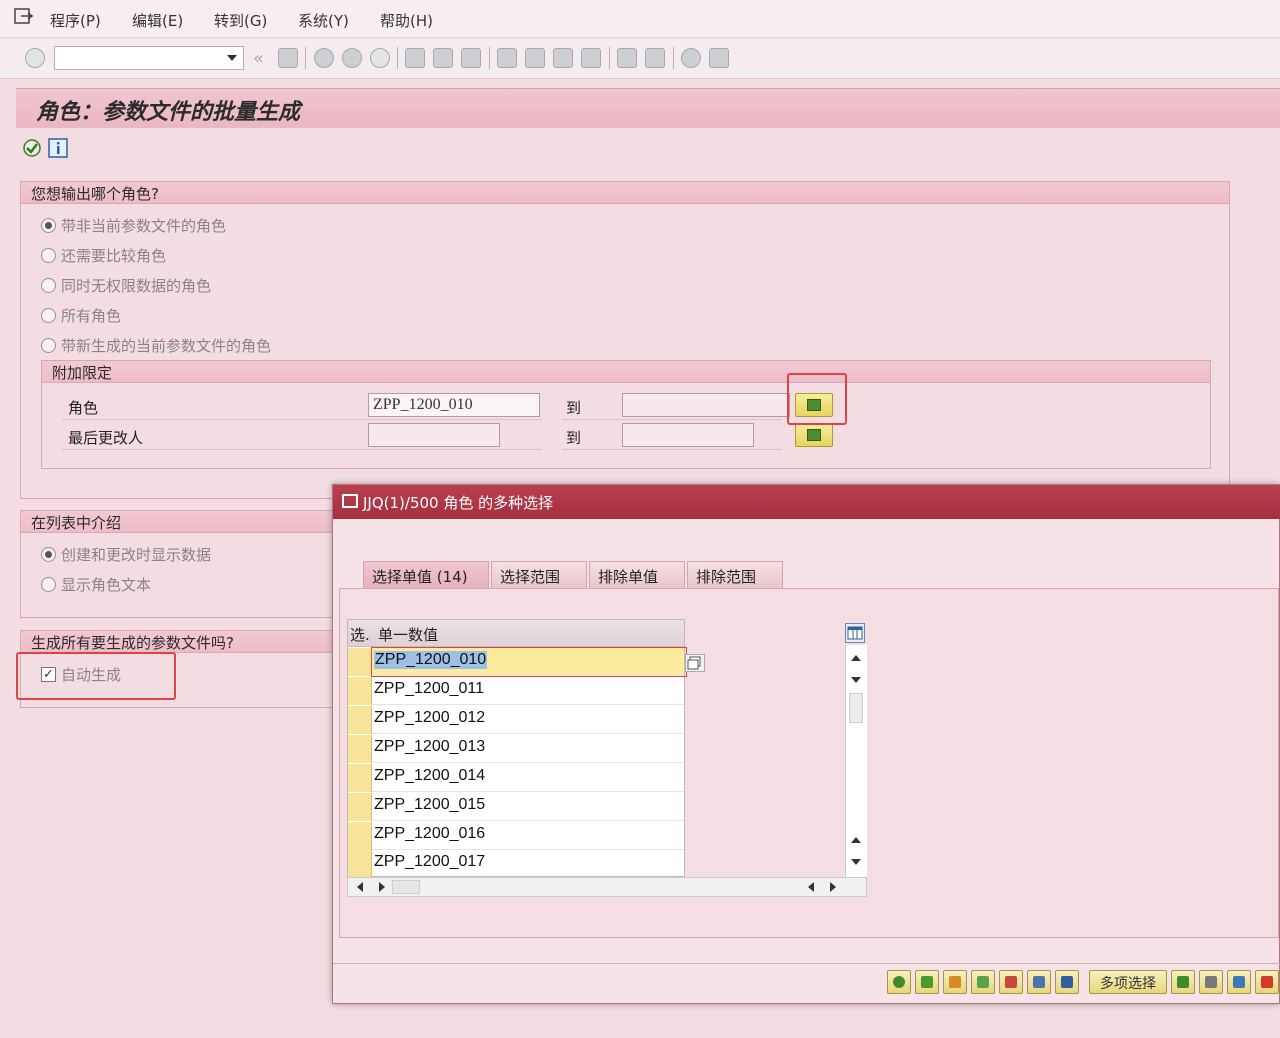  I want to click on table-row: ZPP_1200_015, so click(516, 807).